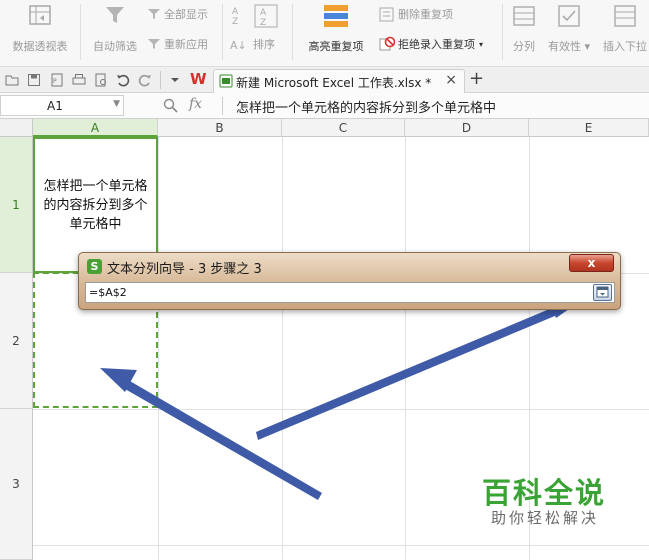  I want to click on destination-reference-input: =$A$2, so click(350, 292).